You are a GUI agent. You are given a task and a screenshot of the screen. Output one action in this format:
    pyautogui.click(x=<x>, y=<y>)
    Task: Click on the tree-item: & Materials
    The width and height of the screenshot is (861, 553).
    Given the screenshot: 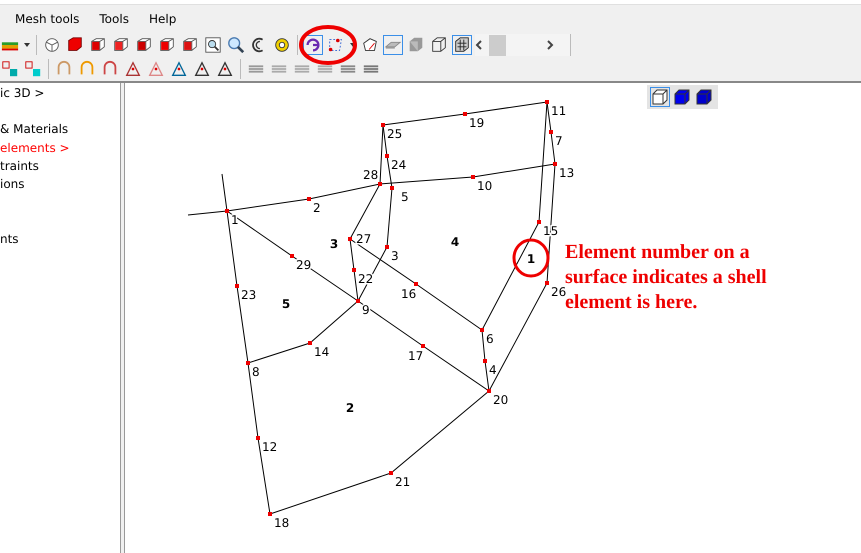 What is the action you would take?
    pyautogui.click(x=34, y=129)
    